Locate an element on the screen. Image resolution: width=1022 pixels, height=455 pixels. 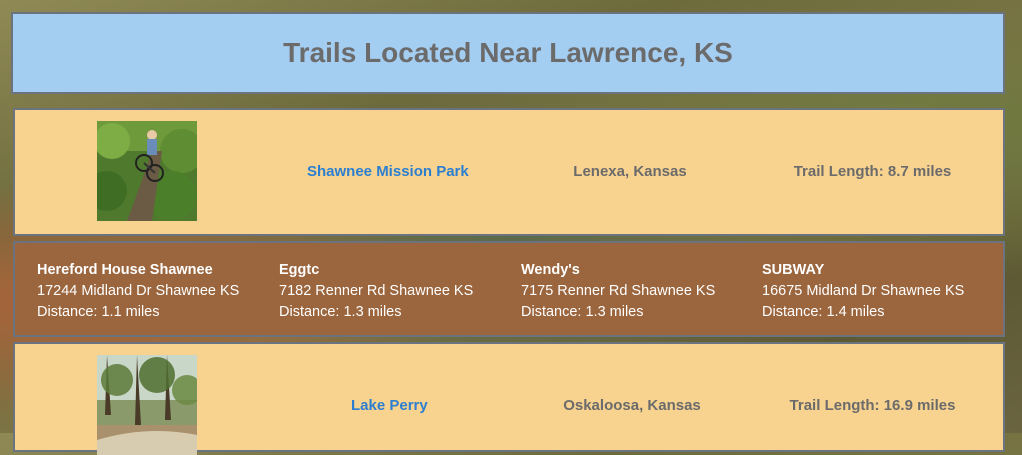
page-title: Trails Located Near Lawrence, KS is located at coordinates (508, 52).